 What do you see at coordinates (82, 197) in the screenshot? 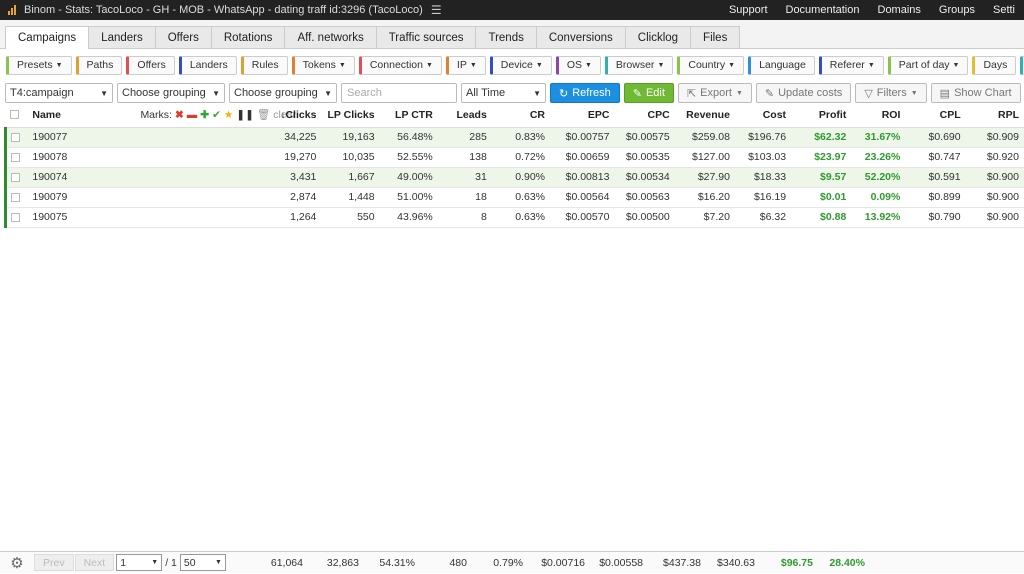
I see `row-name: 190079` at bounding box center [82, 197].